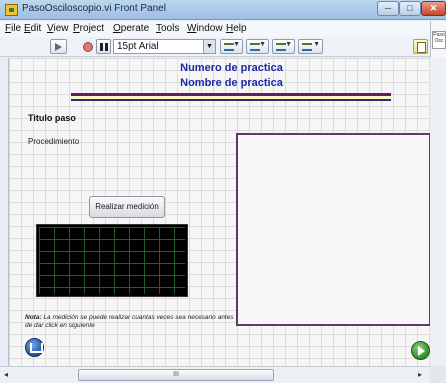  I want to click on font-select: 15pt Arial ▼, so click(164, 46).